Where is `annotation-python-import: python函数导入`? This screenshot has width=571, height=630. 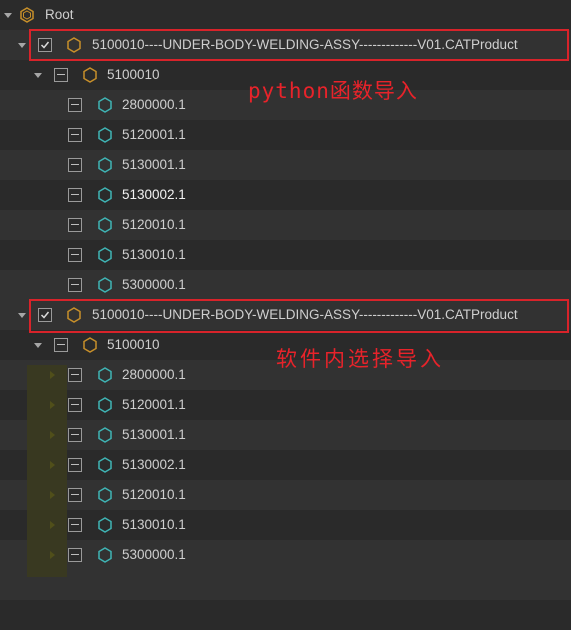
annotation-python-import: python函数导入 is located at coordinates (333, 91).